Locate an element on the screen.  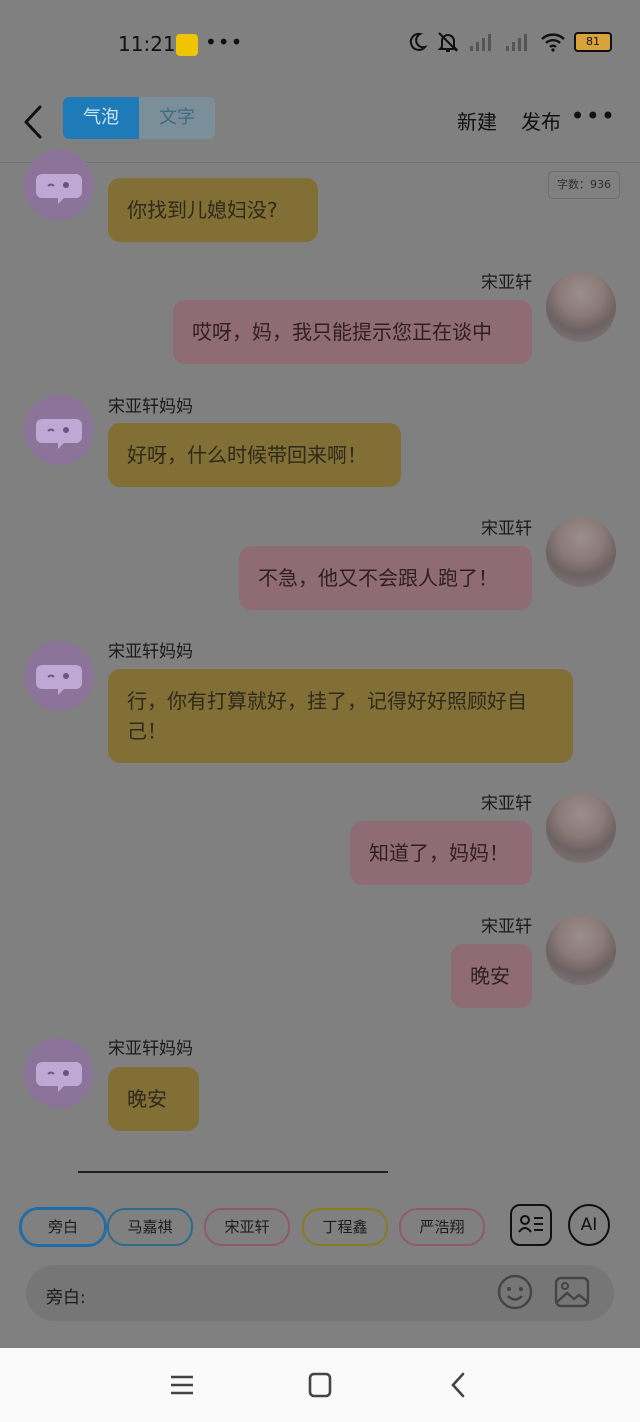
message-bubble-right: 晚安 is located at coordinates (491, 976).